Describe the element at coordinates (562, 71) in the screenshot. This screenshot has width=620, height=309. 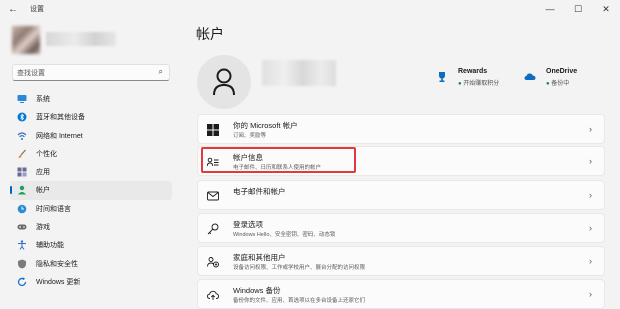
I see `onedrive-title: OneDrive` at that location.